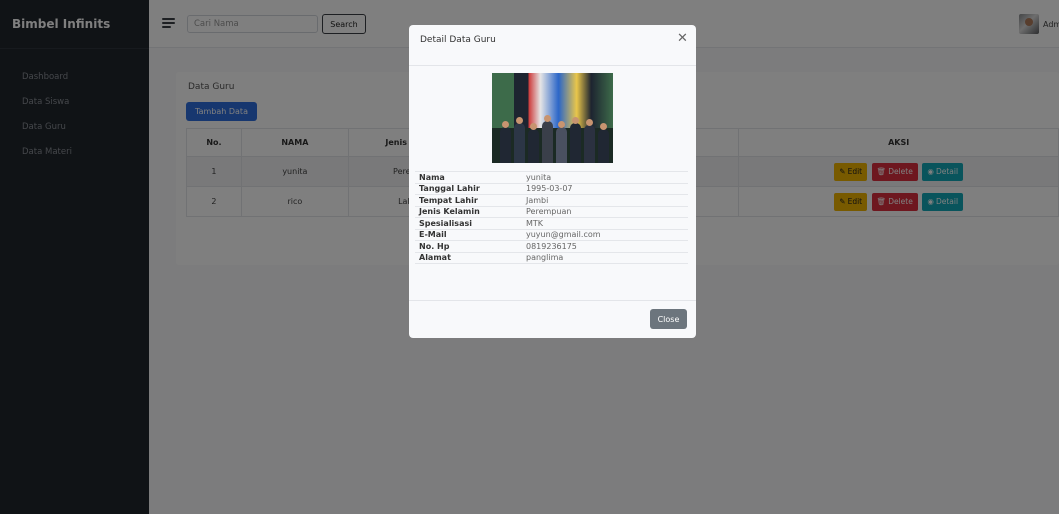 The width and height of the screenshot is (1059, 514). I want to click on detail-row: Nama yunita, so click(551, 177).